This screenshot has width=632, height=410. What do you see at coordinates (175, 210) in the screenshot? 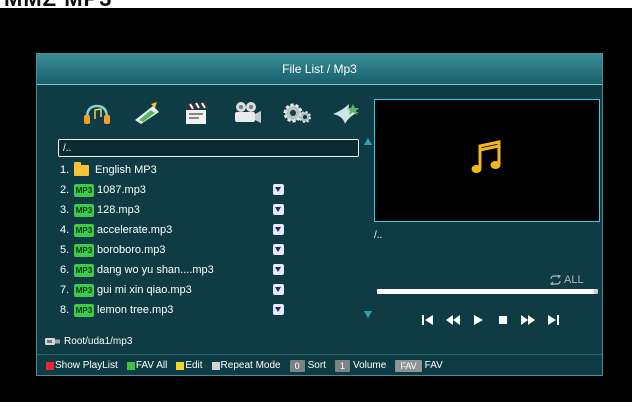
I see `list-item: 3. MP3 128.mp3` at bounding box center [175, 210].